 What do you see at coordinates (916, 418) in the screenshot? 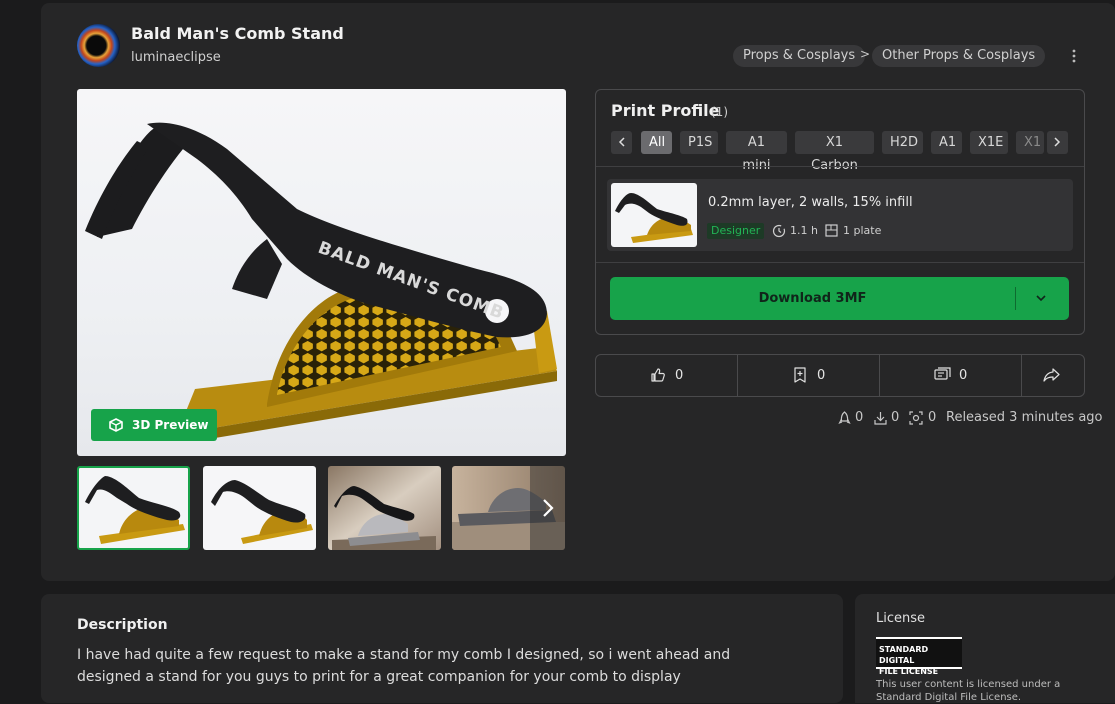
I see `print-icon` at bounding box center [916, 418].